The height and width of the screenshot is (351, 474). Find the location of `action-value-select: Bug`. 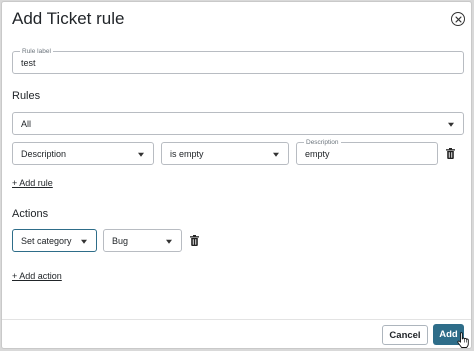

action-value-select: Bug is located at coordinates (142, 240).